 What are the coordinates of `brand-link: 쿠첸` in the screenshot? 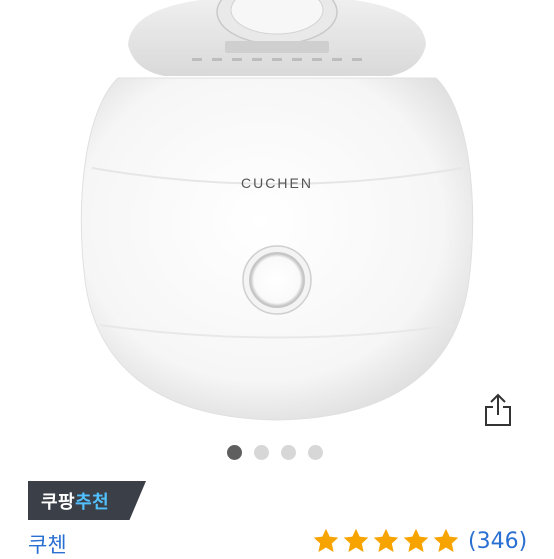 It's located at (47, 544).